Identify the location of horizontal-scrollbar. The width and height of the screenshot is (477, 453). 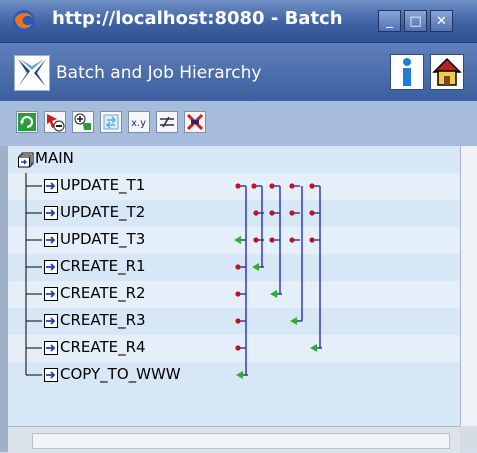
(234, 439).